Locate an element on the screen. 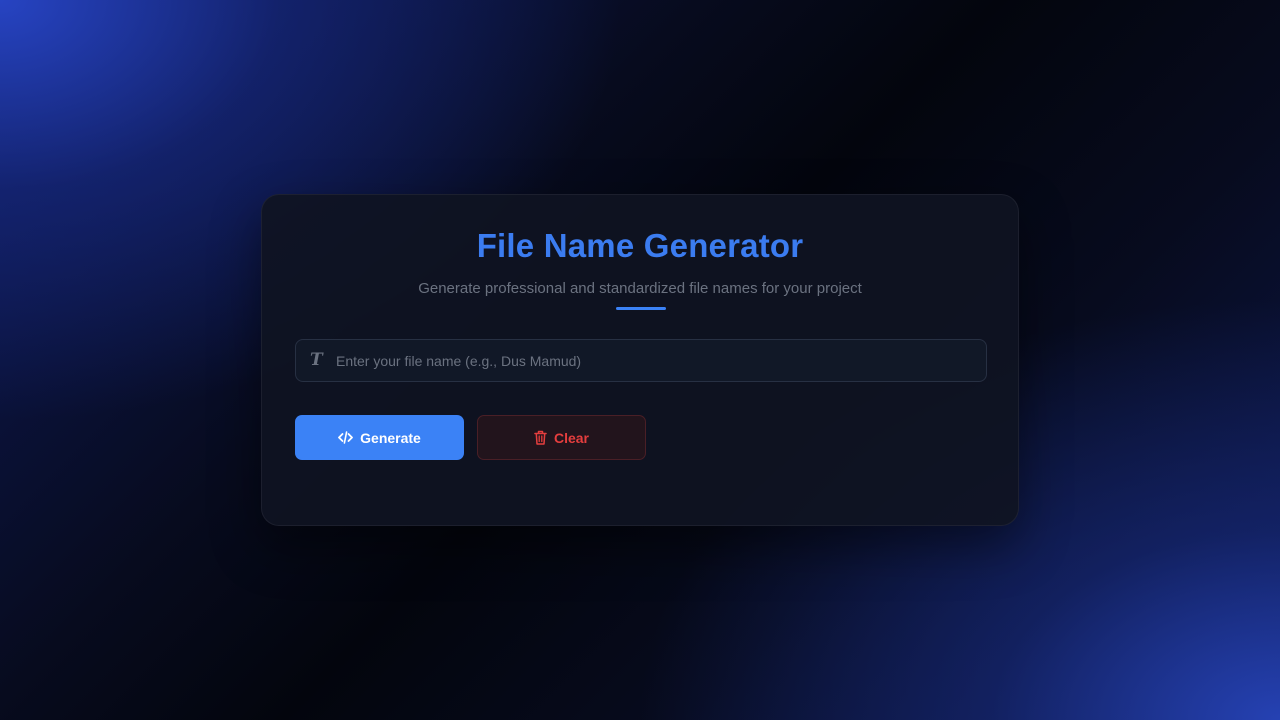 The height and width of the screenshot is (720, 1280). clear-button: Clear is located at coordinates (561, 437).